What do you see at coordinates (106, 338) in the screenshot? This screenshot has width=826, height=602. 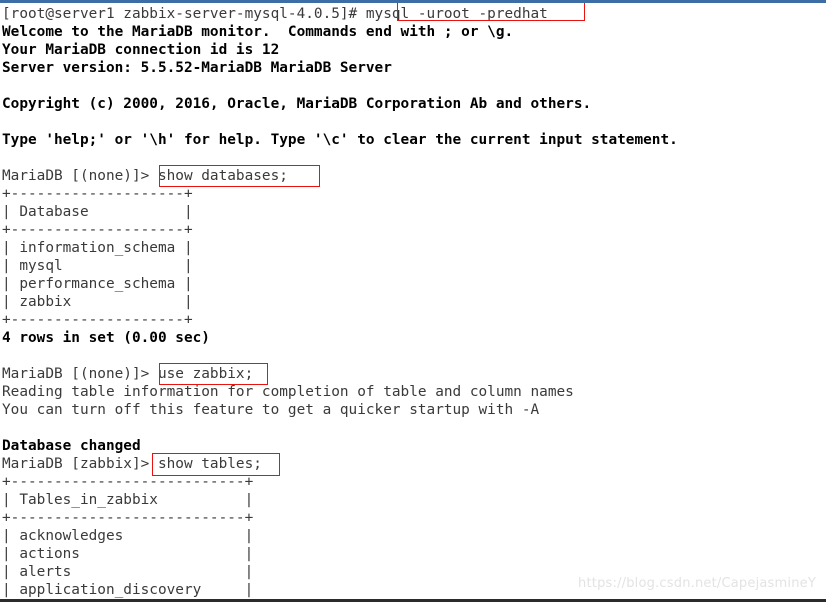 I see `terminal-line: 4 rows in set (0.00 sec)` at bounding box center [106, 338].